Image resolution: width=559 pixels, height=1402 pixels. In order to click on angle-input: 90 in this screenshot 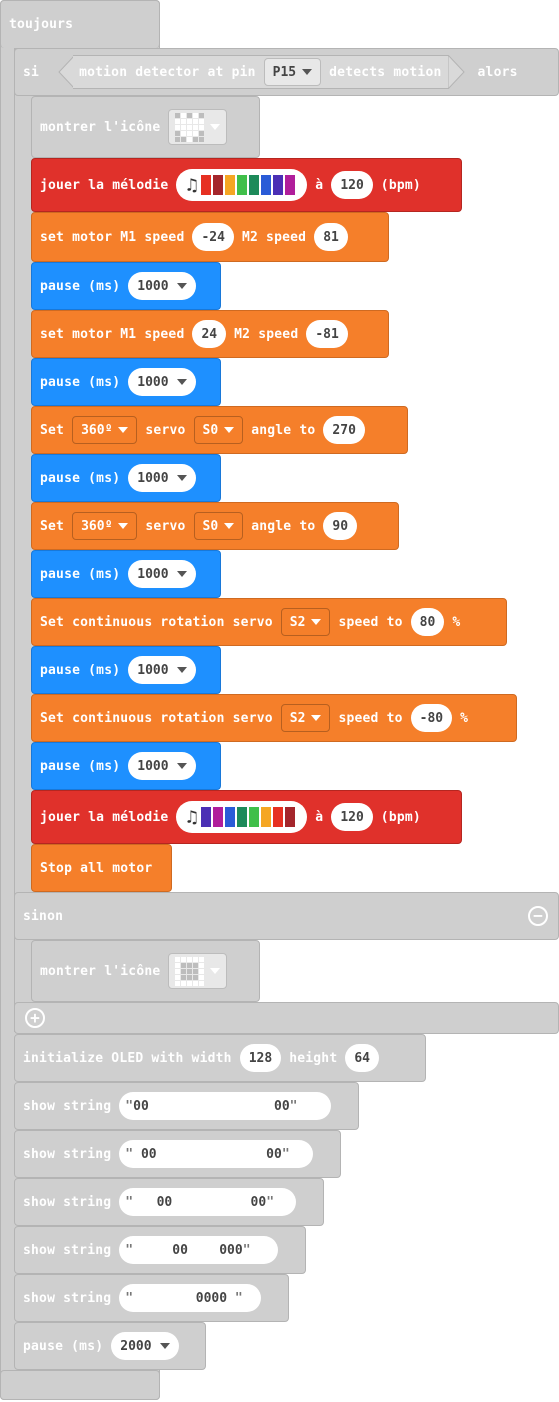, I will do `click(340, 526)`.